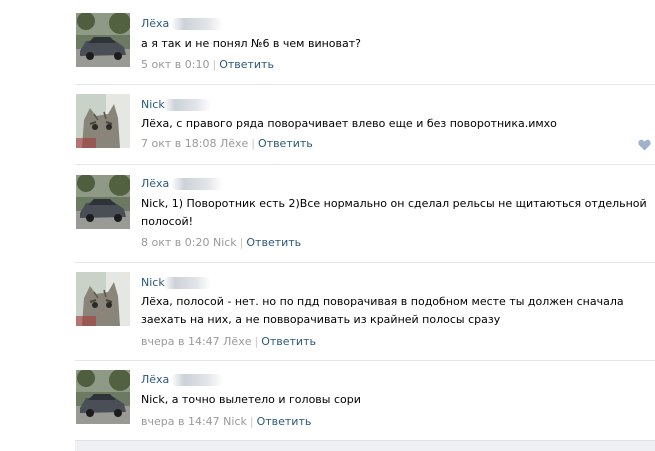 The width and height of the screenshot is (655, 451). I want to click on comment-meta: 5 окт в 0:10 | Ответить, so click(207, 65).